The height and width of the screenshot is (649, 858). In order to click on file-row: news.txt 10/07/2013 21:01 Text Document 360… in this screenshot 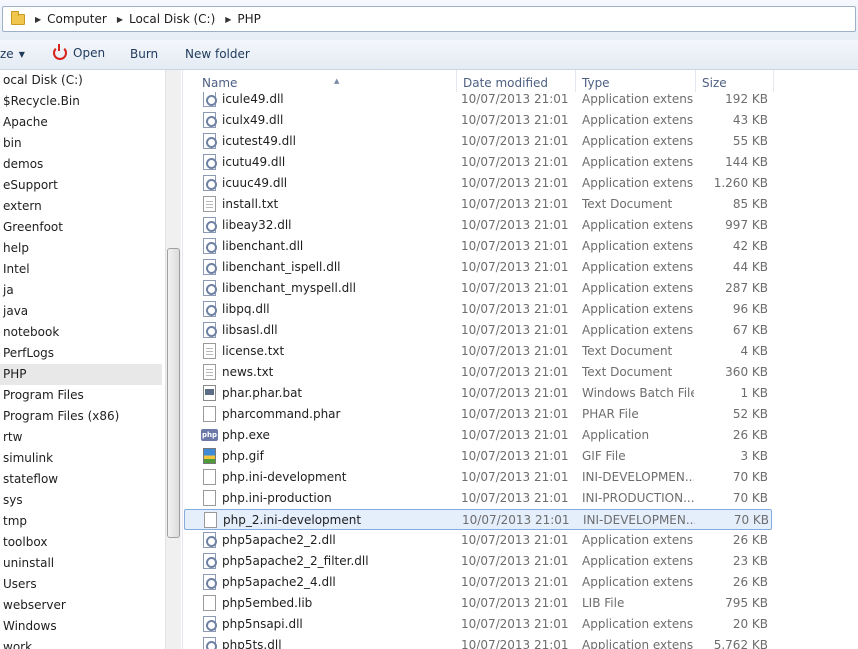, I will do `click(478, 372)`.